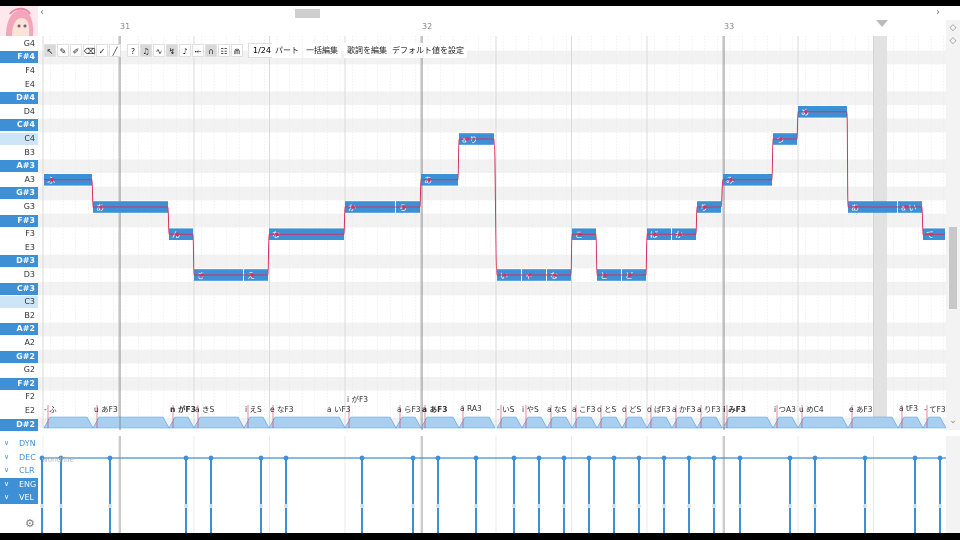 The image size is (960, 540). I want to click on piano-key: A#2, so click(19, 329).